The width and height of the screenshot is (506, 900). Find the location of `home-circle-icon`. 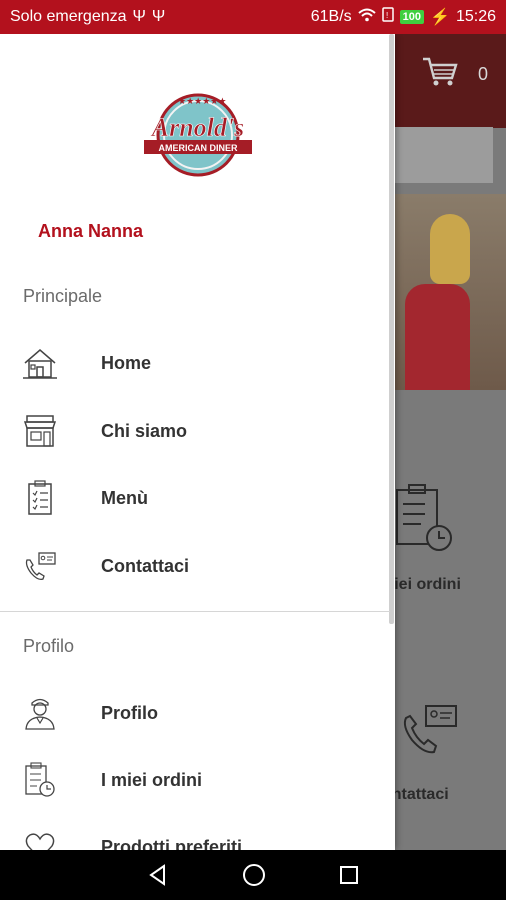

home-circle-icon is located at coordinates (254, 875).